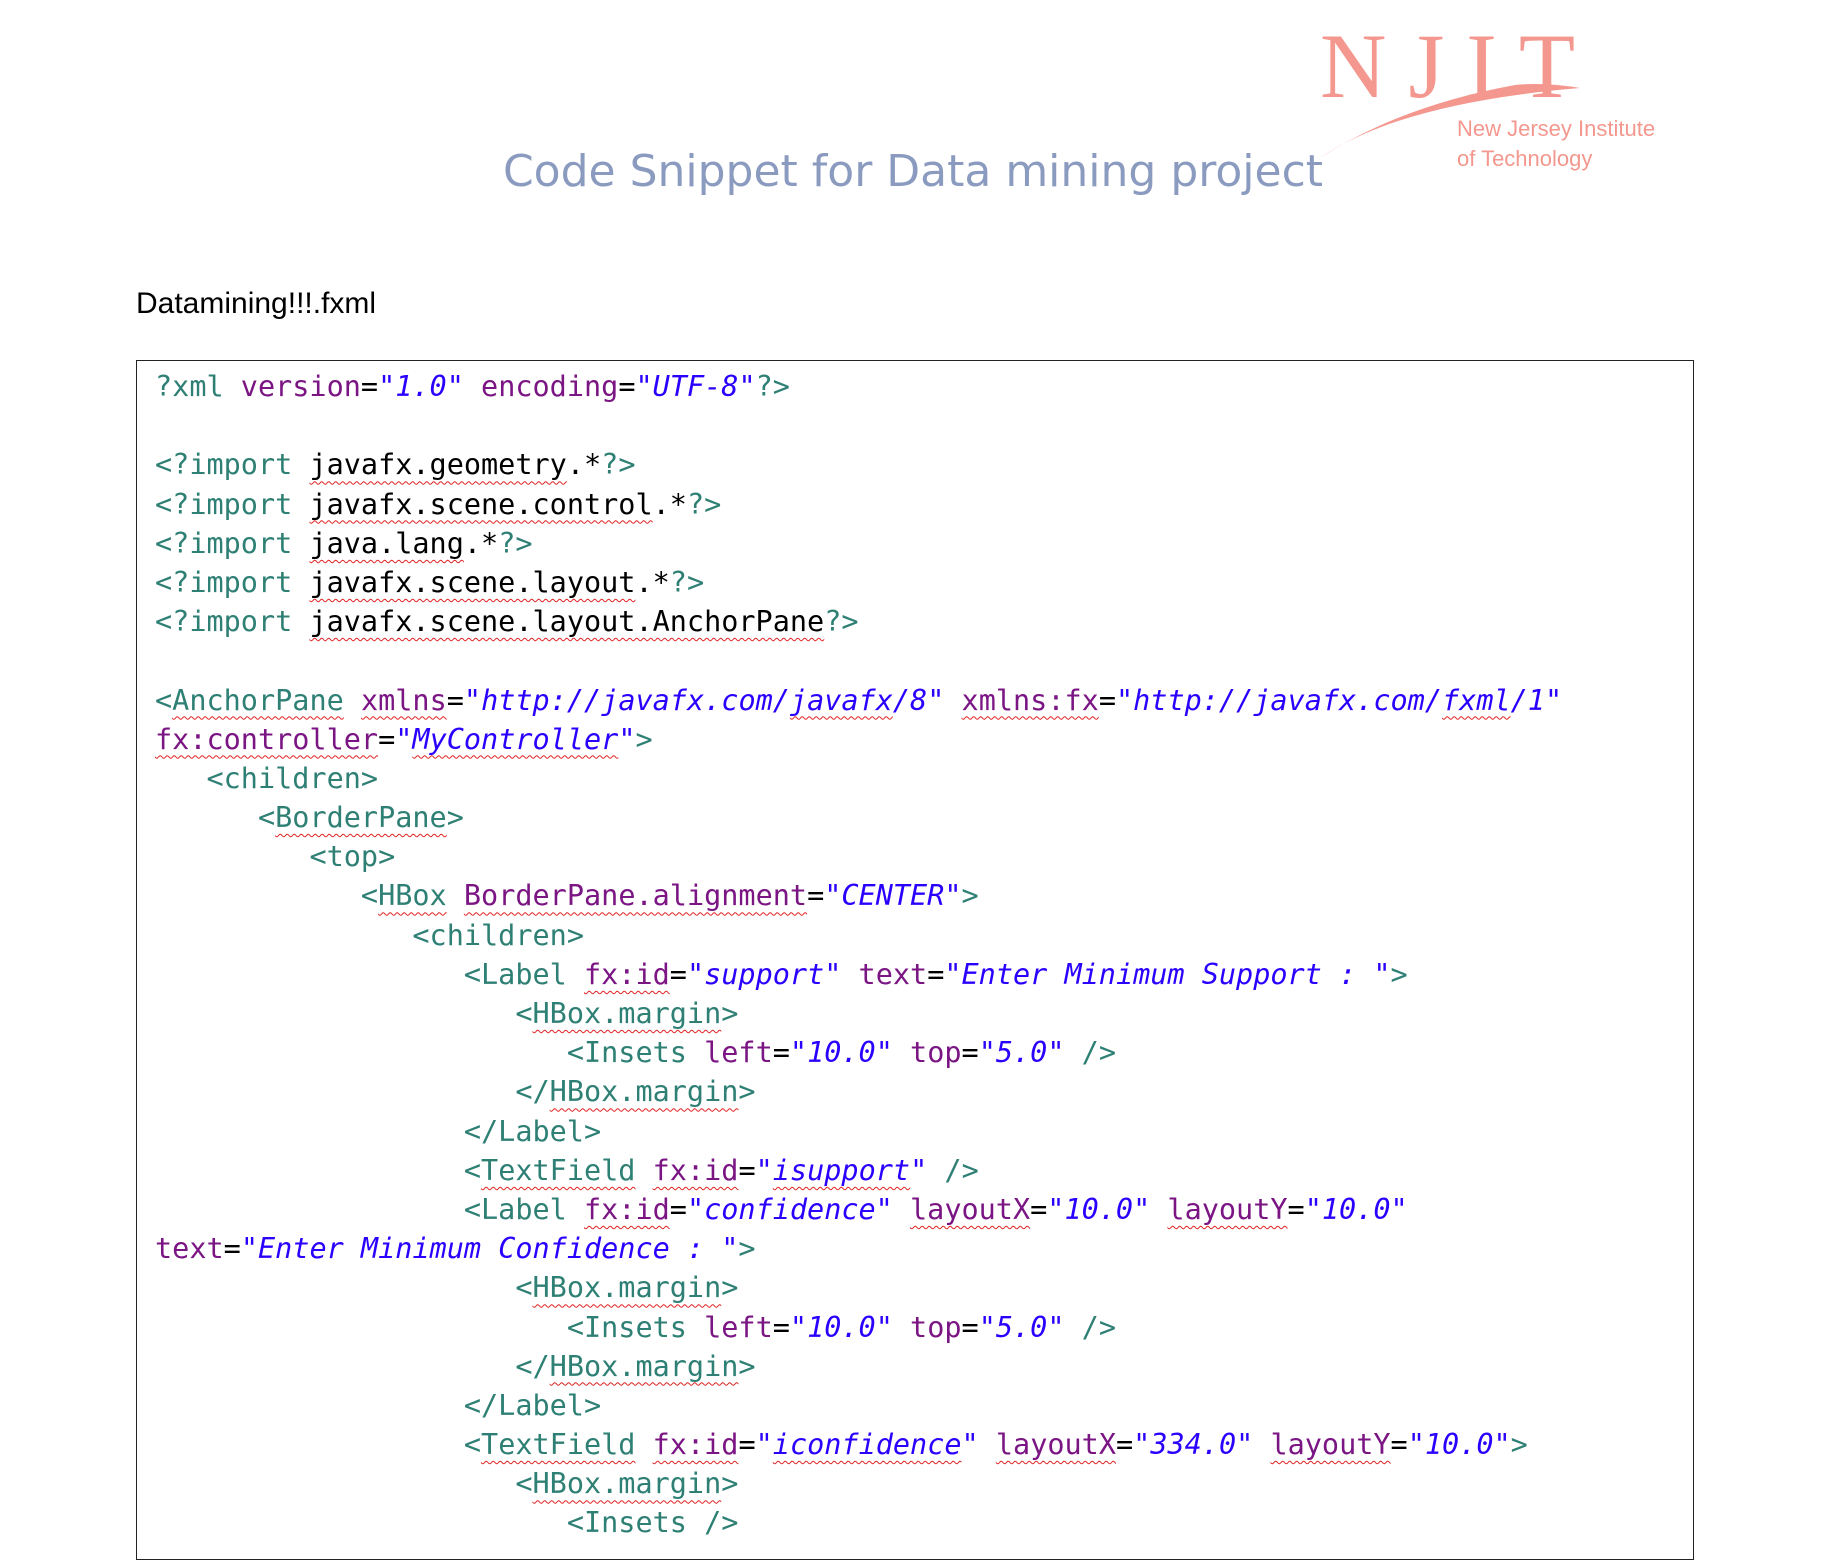 The height and width of the screenshot is (1560, 1826). I want to click on code-line: <children>, so click(858, 935).